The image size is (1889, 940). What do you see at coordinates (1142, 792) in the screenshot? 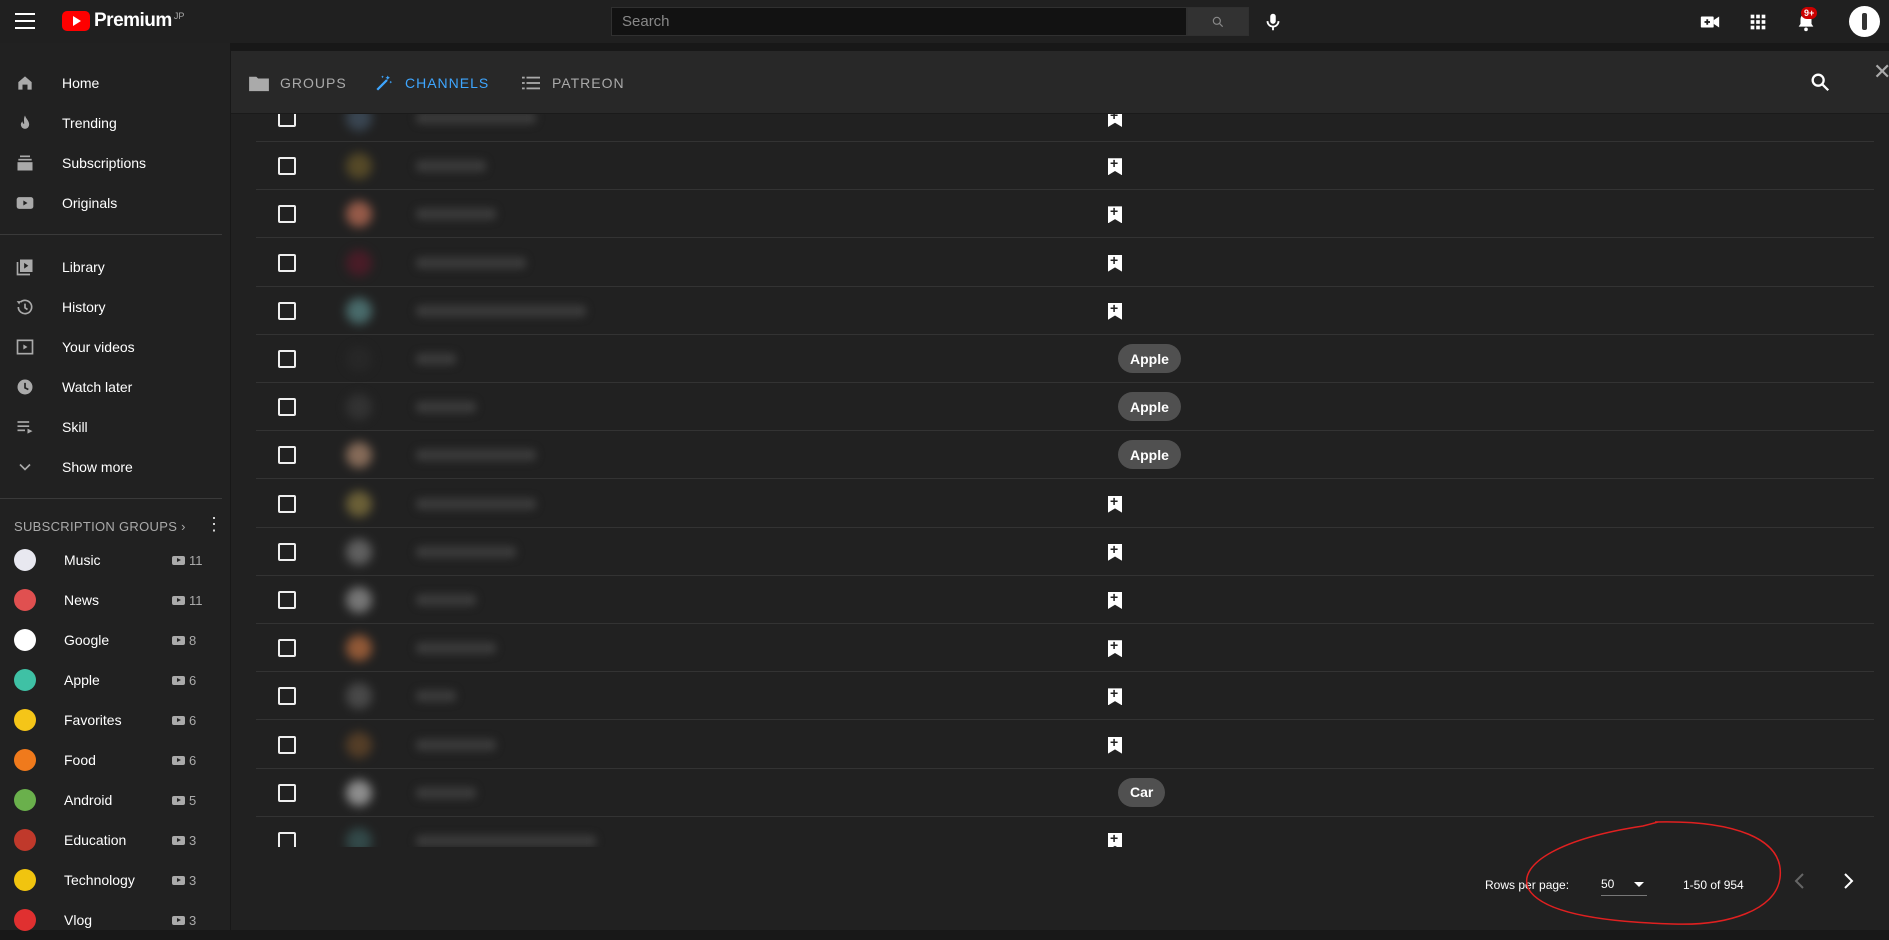
I see `group-tag-chip: Car` at bounding box center [1142, 792].